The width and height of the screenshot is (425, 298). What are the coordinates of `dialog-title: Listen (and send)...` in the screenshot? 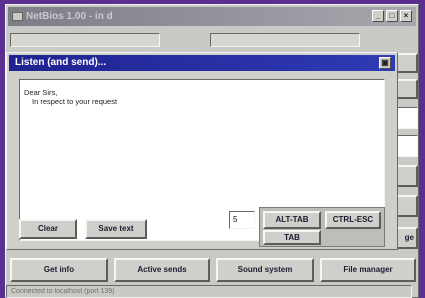 It's located at (61, 62).